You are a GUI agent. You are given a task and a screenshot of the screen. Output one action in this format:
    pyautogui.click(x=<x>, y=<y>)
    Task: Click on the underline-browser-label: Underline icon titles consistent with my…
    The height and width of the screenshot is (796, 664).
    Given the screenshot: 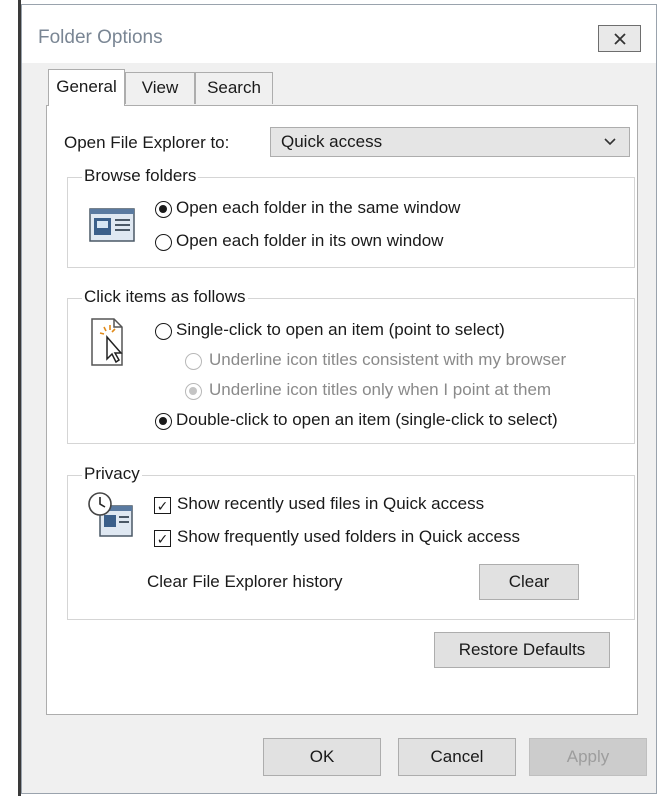 What is the action you would take?
    pyautogui.click(x=387, y=360)
    